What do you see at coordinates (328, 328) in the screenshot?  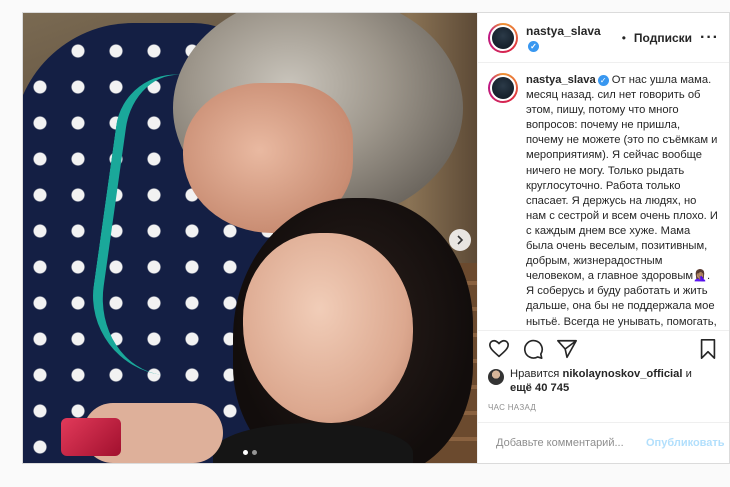 I see `photo-girl-face` at bounding box center [328, 328].